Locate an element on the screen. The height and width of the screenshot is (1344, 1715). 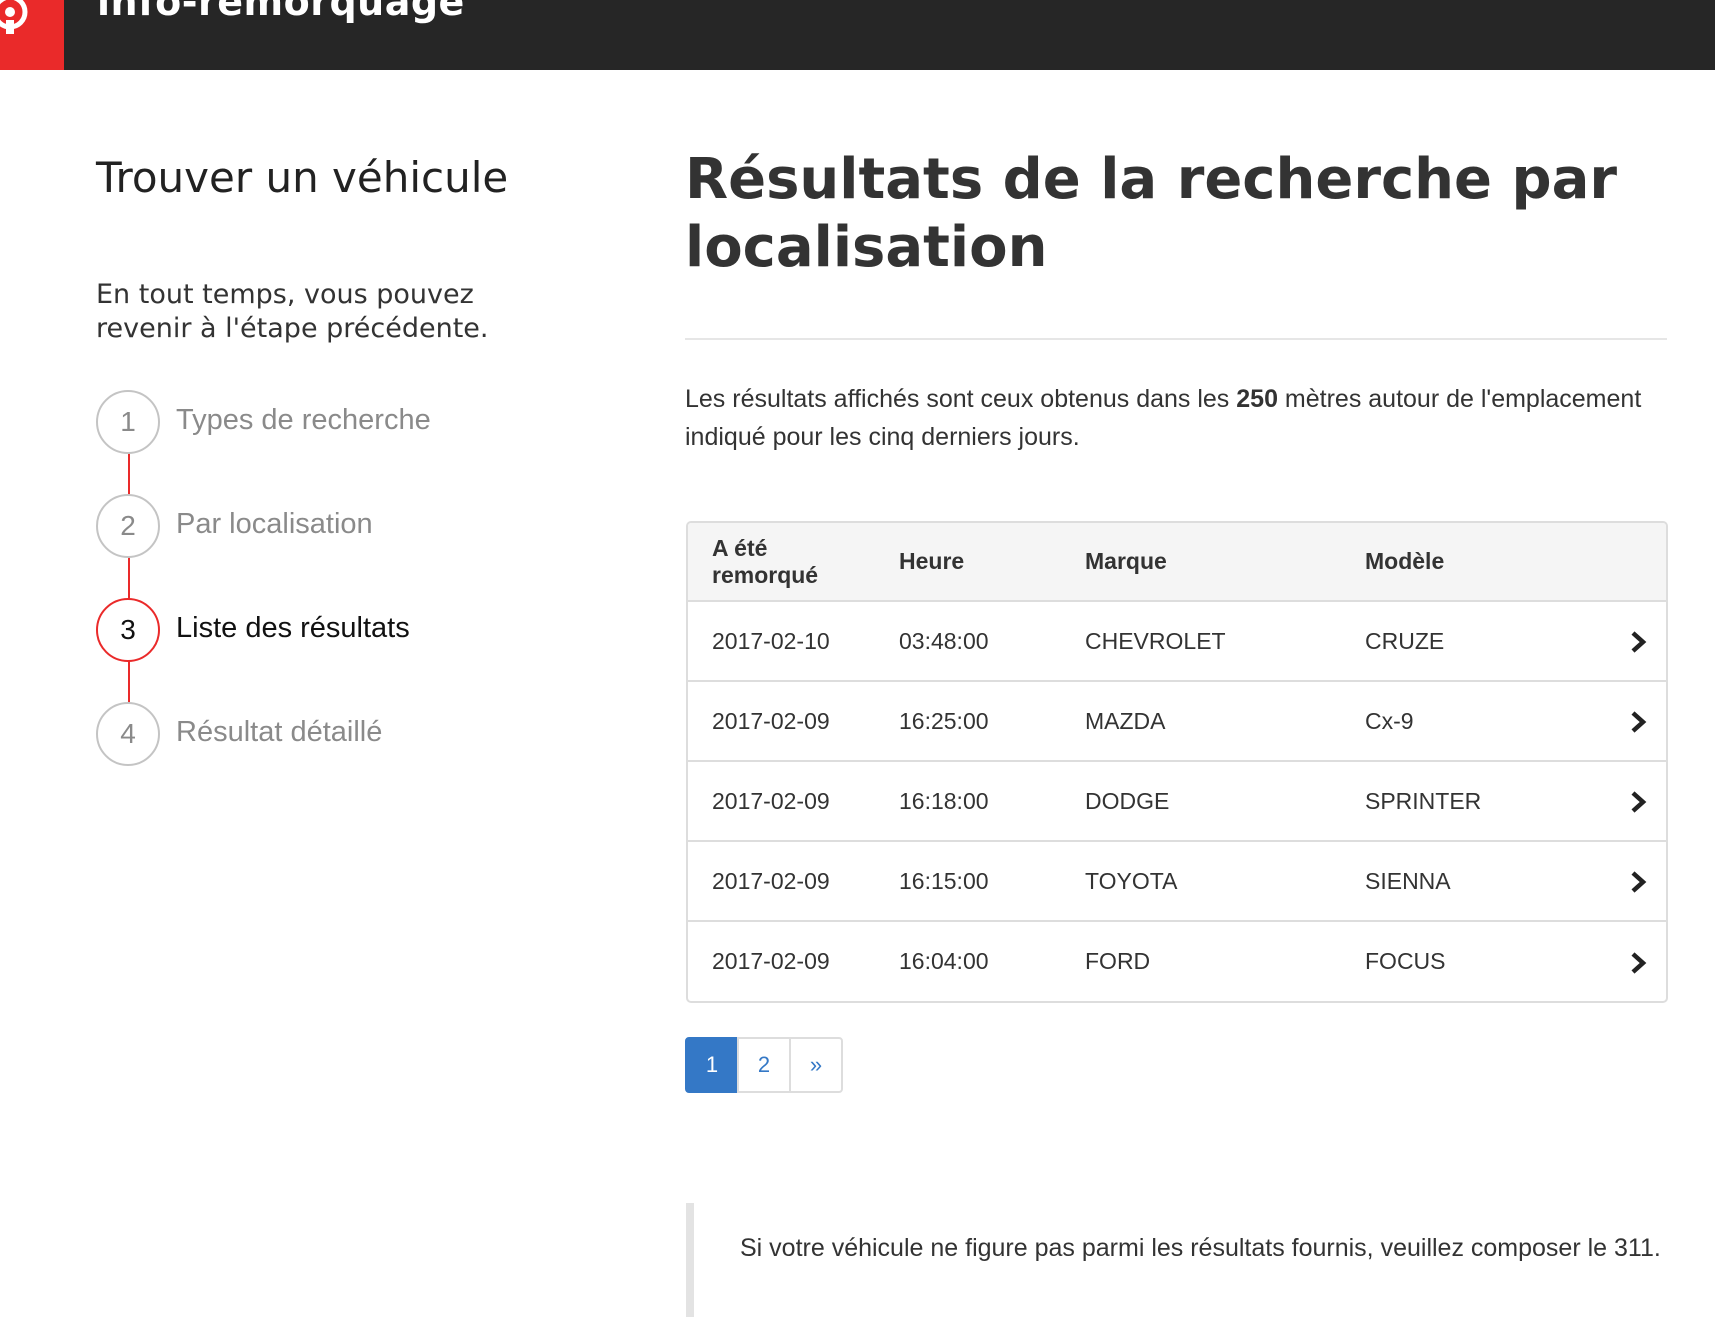
step-label: Résultat détaillé is located at coordinates (279, 732).